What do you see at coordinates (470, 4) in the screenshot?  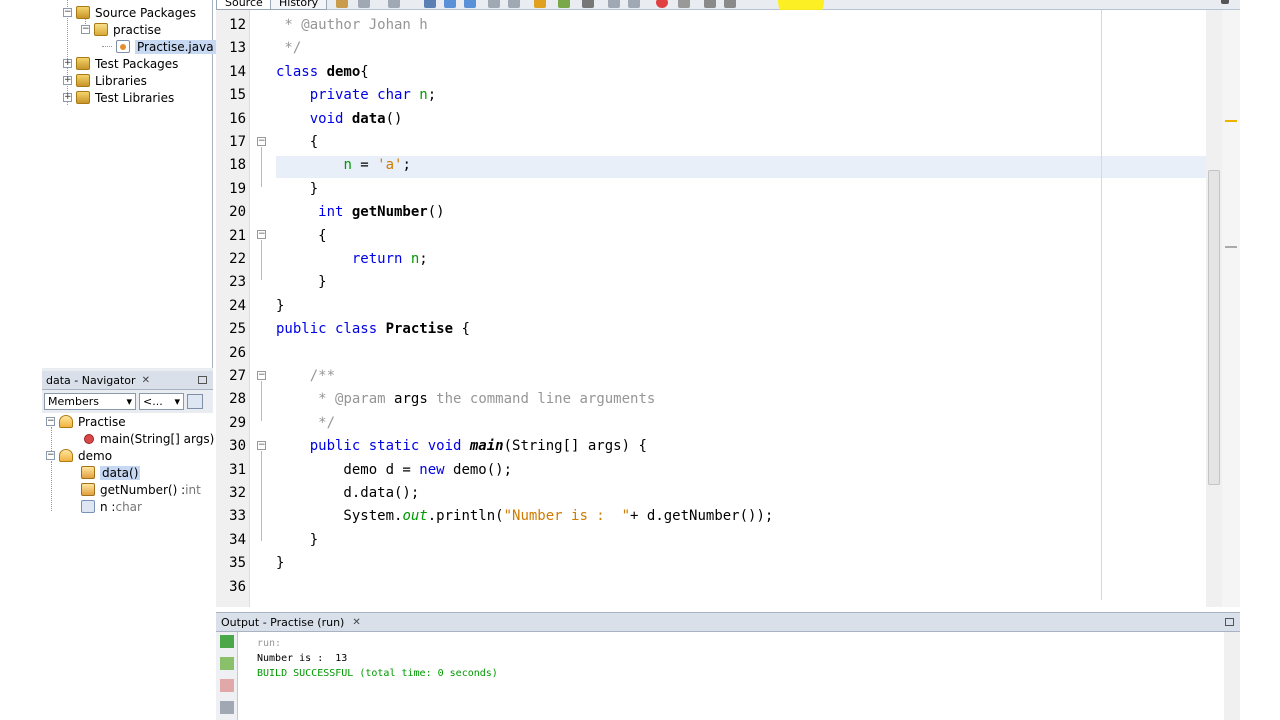 I see `find-next-icon` at bounding box center [470, 4].